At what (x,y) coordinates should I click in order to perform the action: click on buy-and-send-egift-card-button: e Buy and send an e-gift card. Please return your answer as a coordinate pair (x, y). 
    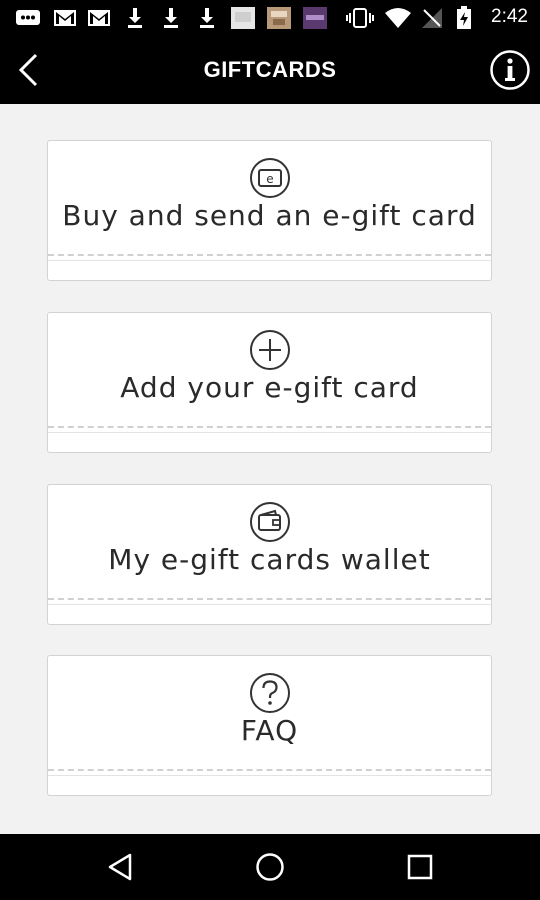
    Looking at the image, I should click on (269, 210).